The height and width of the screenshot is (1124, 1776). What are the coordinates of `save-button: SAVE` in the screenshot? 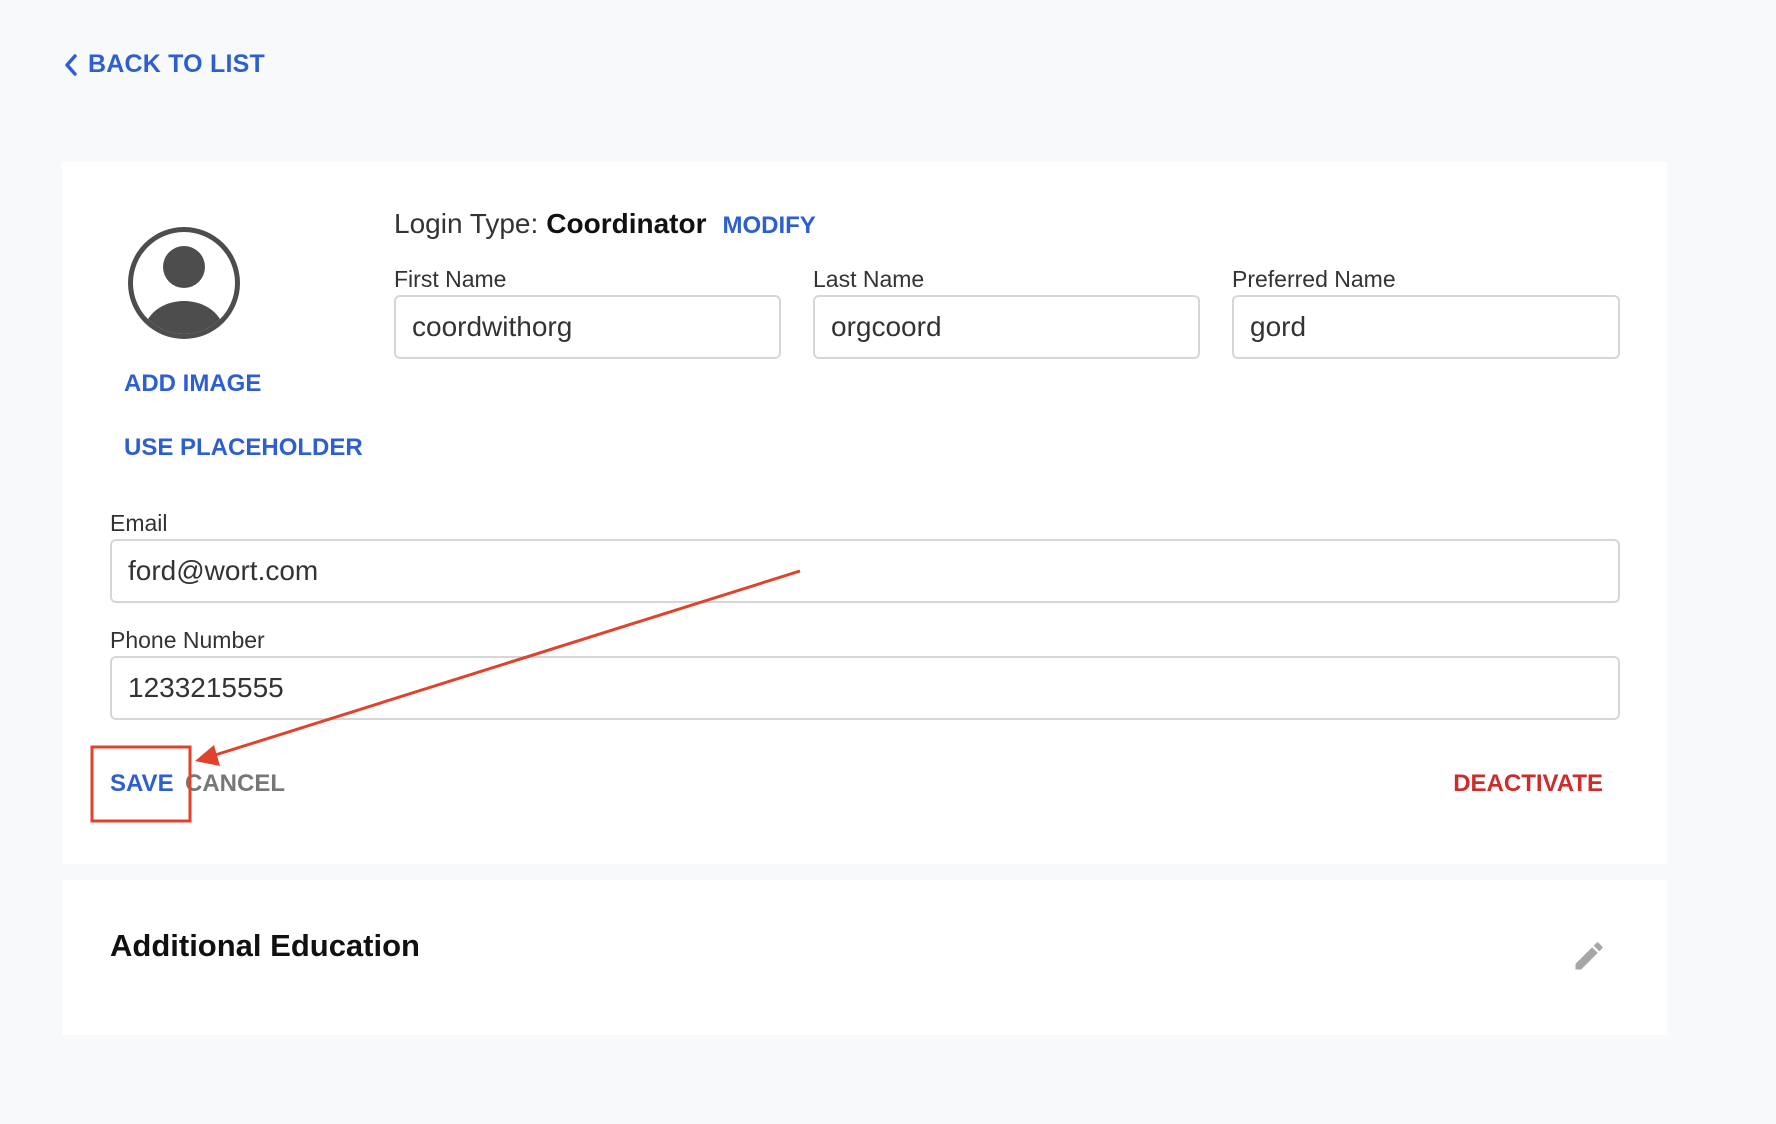 It's located at (142, 784).